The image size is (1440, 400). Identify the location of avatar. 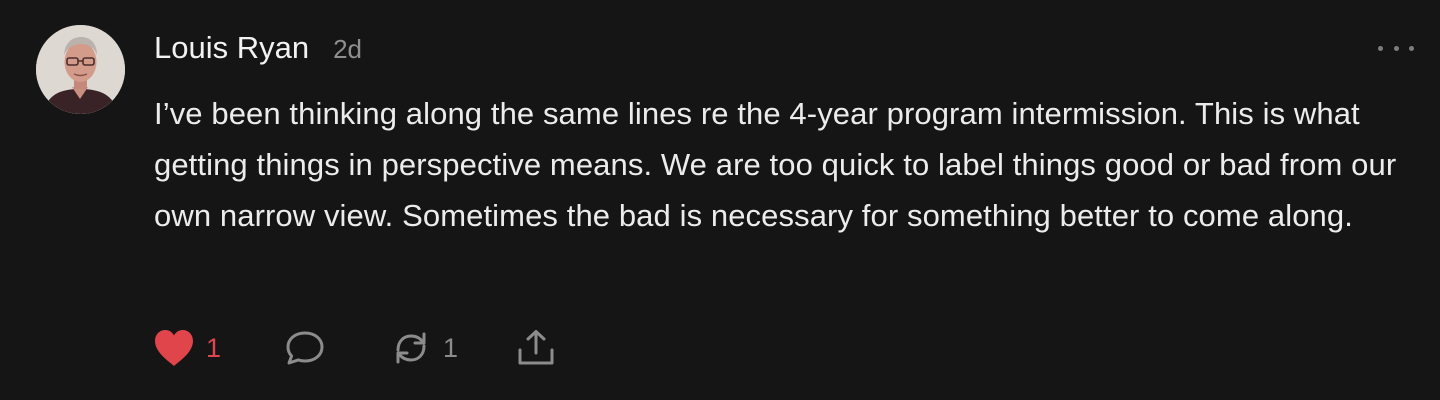
(80, 69).